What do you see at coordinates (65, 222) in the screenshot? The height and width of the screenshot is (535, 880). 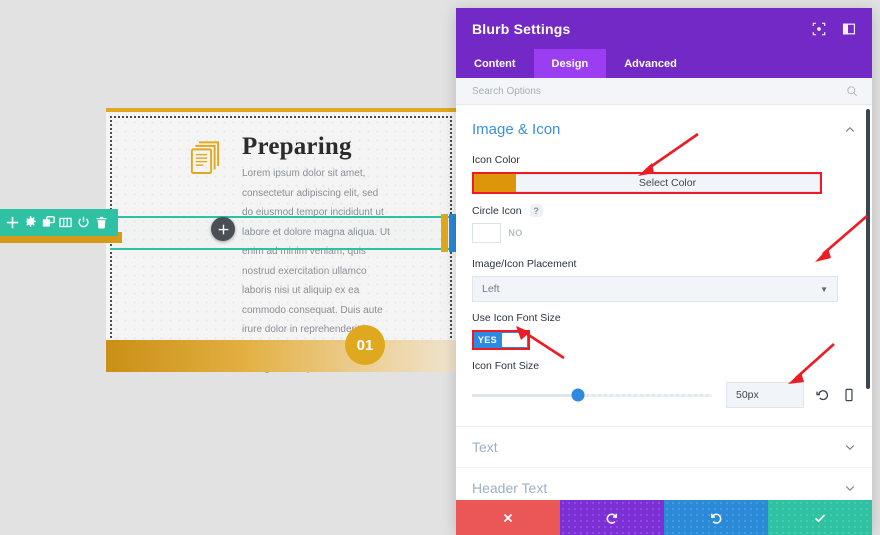 I see `columns-icon` at bounding box center [65, 222].